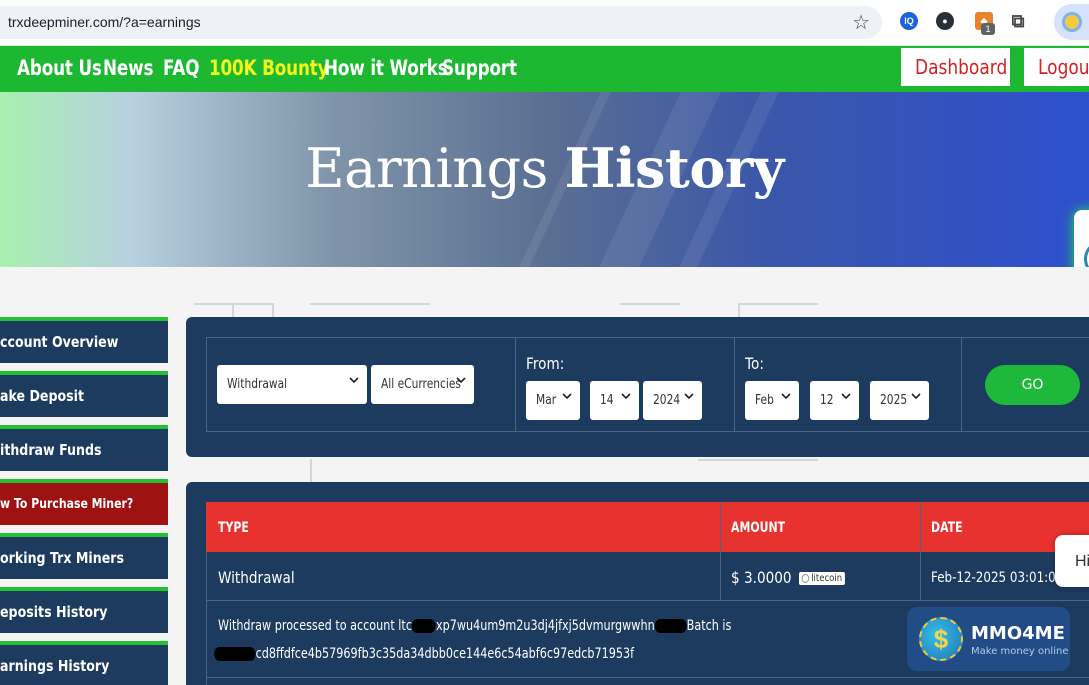 This screenshot has height=685, width=1089. I want to click on sidebar-item-purchase-miner: w To Purchase Miner?, so click(84, 502).